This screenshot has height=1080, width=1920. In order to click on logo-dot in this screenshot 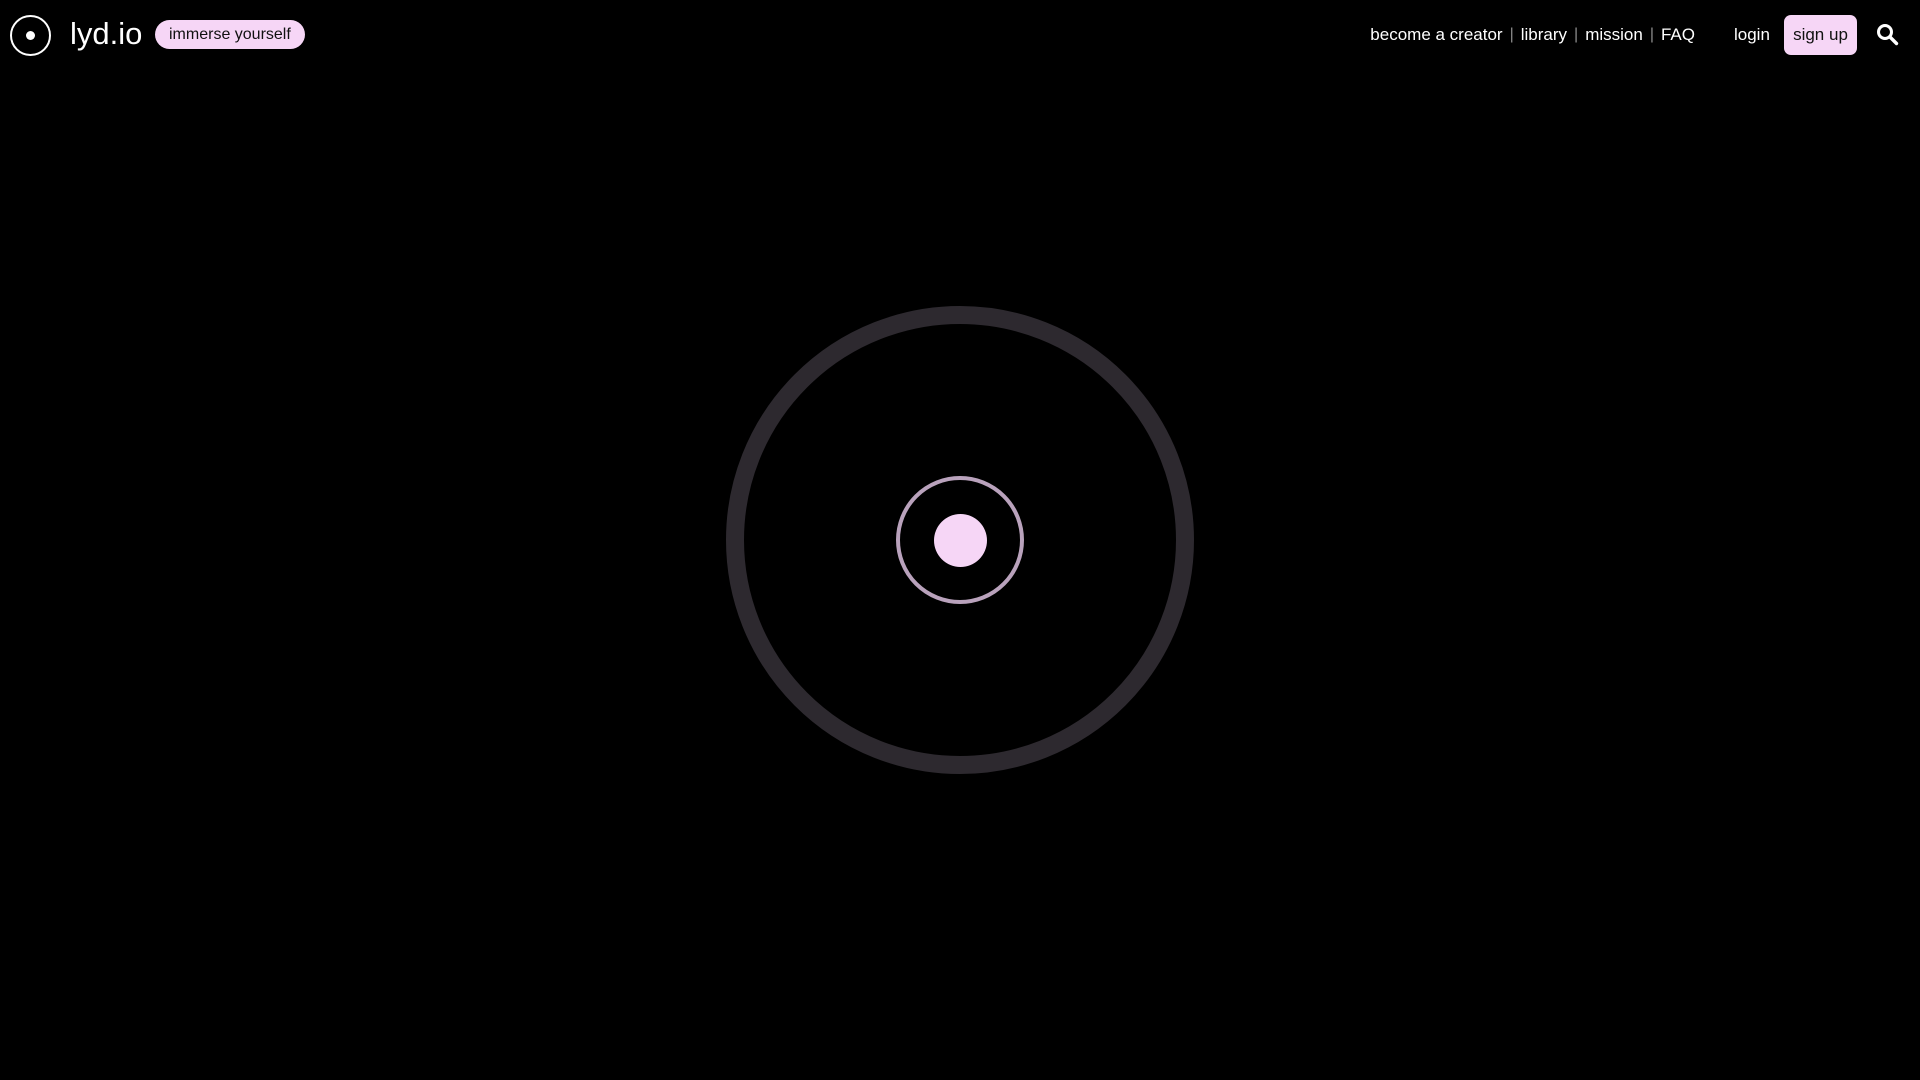, I will do `click(30, 35)`.